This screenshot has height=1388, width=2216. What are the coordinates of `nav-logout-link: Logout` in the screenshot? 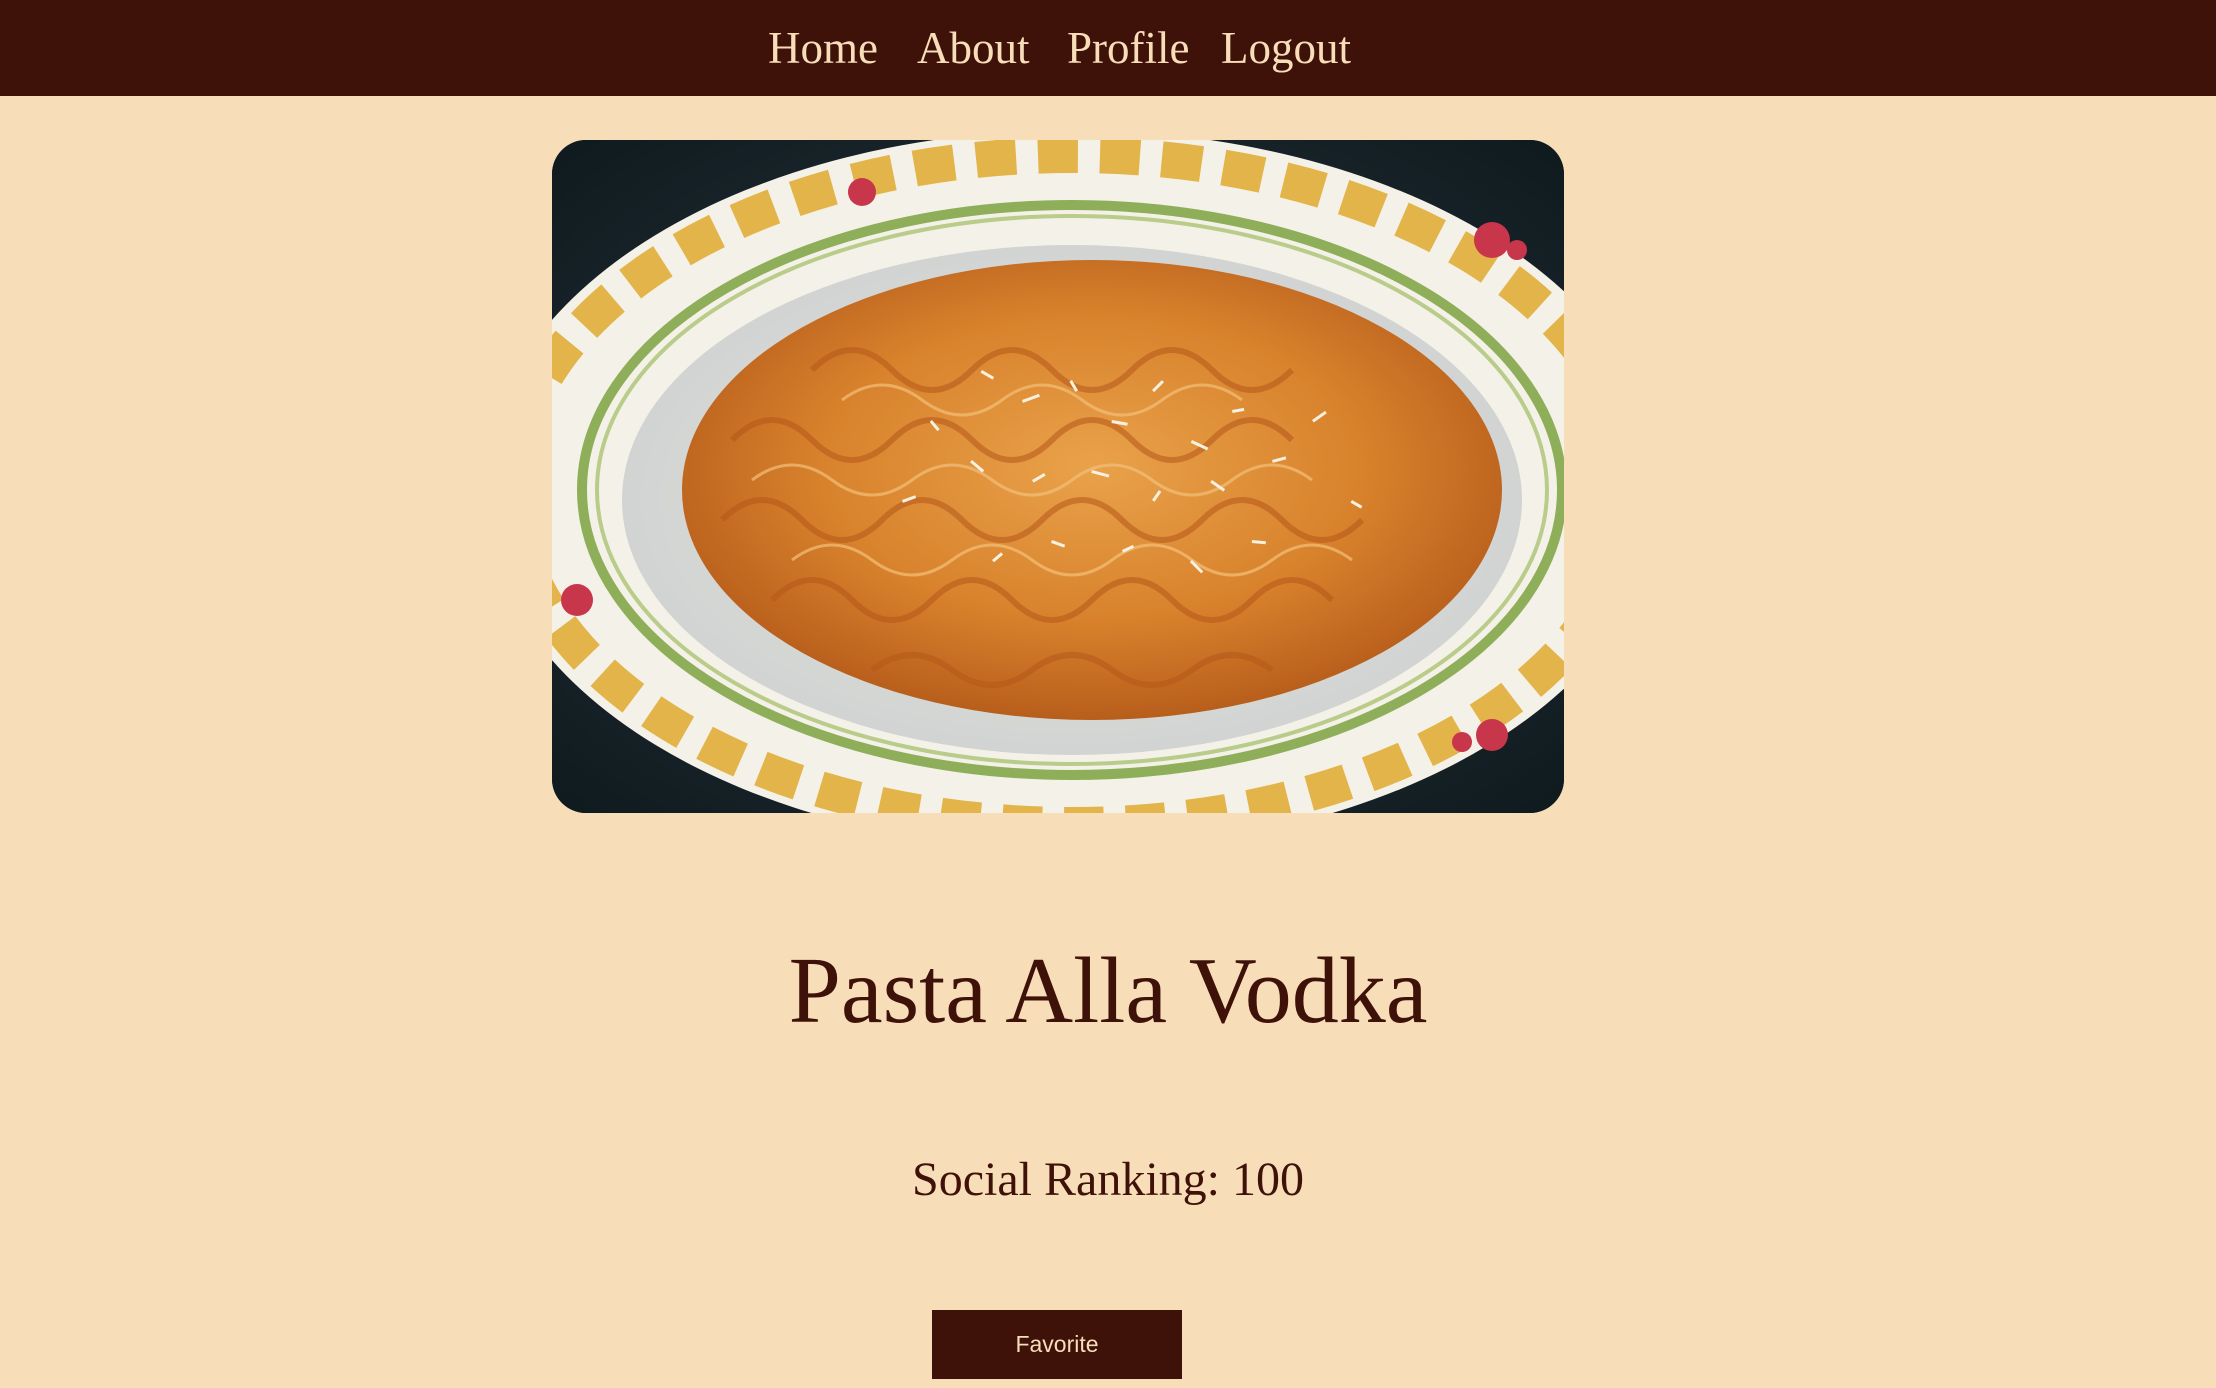 It's located at (1286, 48).